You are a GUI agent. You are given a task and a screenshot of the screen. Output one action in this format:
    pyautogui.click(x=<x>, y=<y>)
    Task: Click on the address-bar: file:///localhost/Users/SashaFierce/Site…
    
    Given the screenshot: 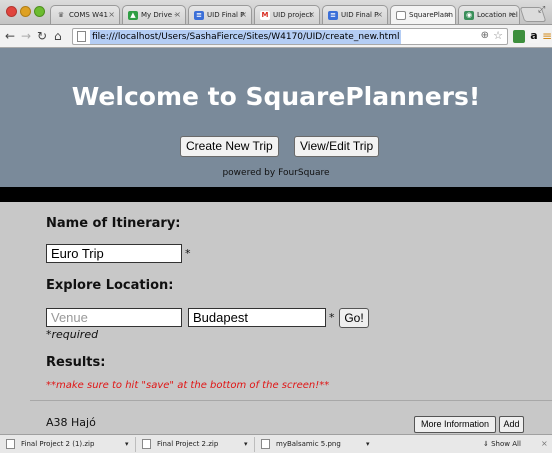 What is the action you would take?
    pyautogui.click(x=290, y=36)
    